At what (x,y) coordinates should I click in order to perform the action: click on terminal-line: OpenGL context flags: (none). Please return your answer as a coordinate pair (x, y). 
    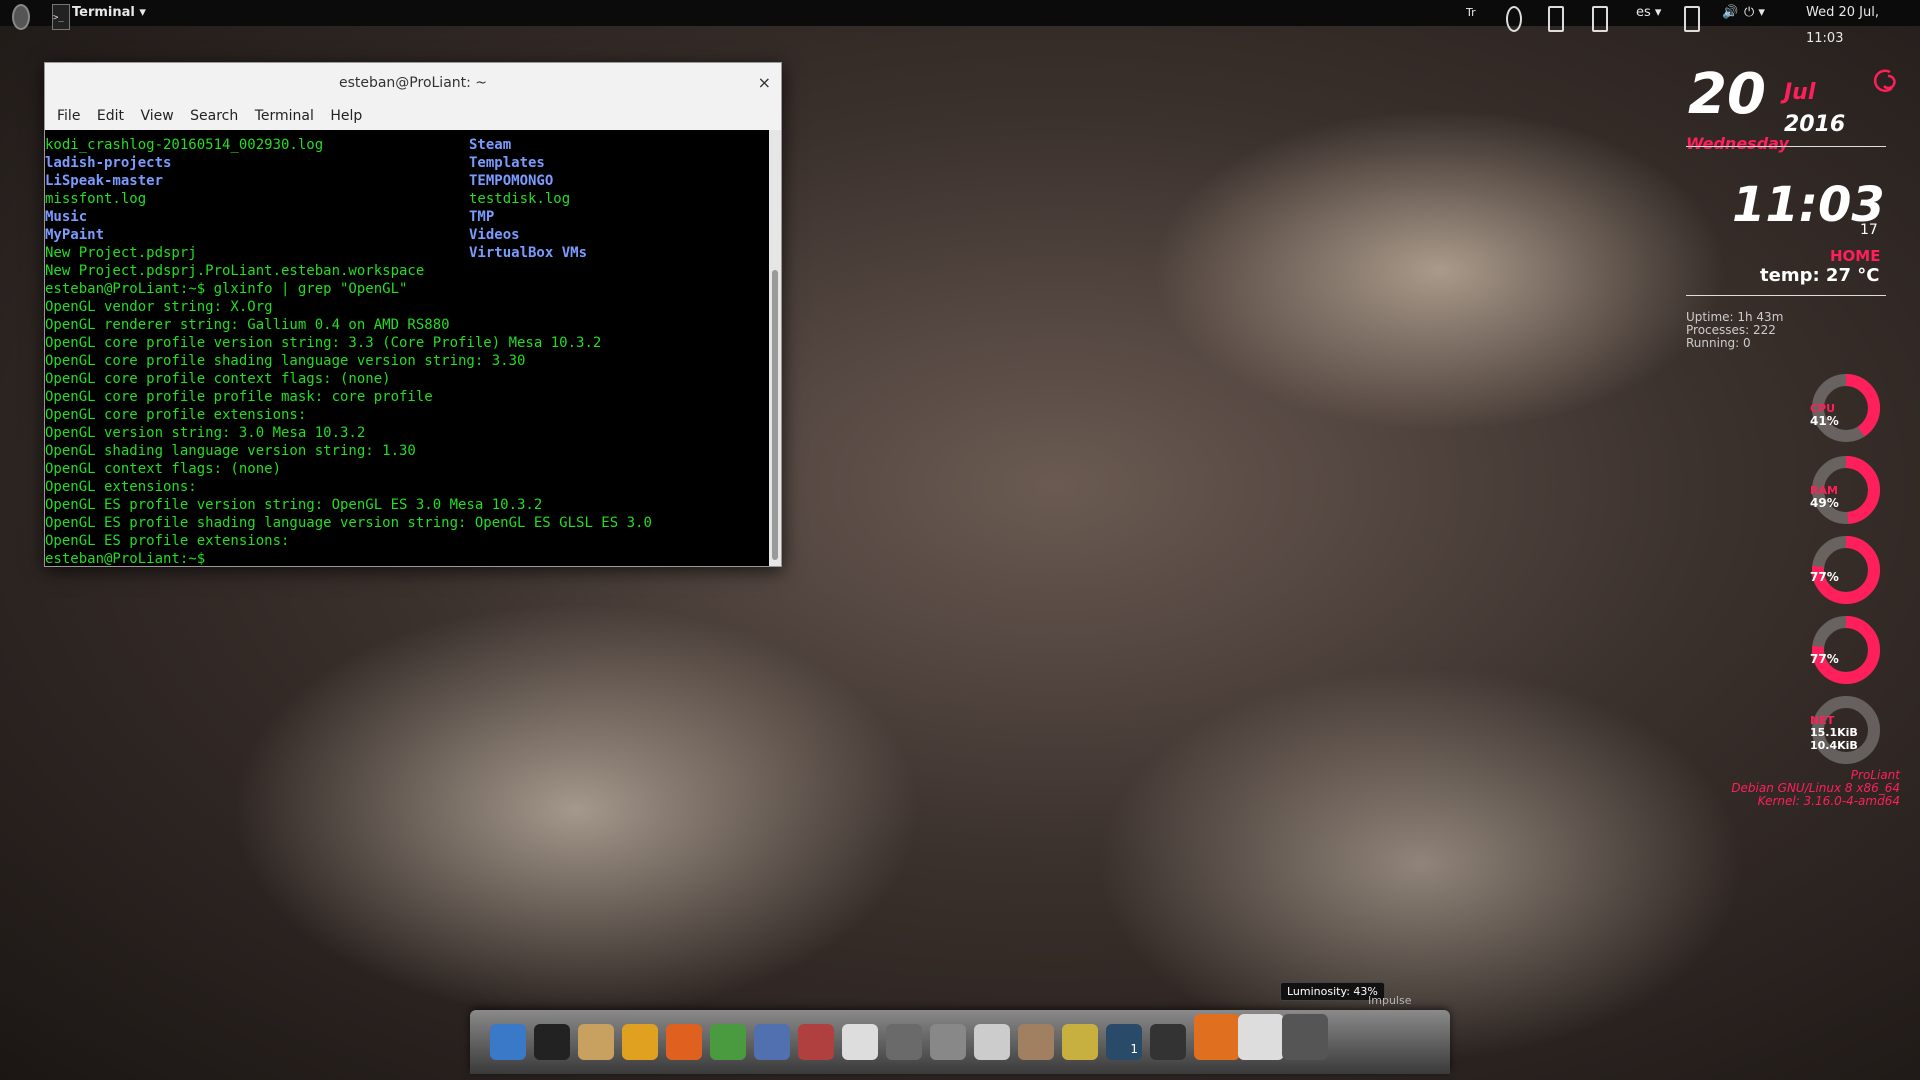
    Looking at the image, I should click on (163, 469).